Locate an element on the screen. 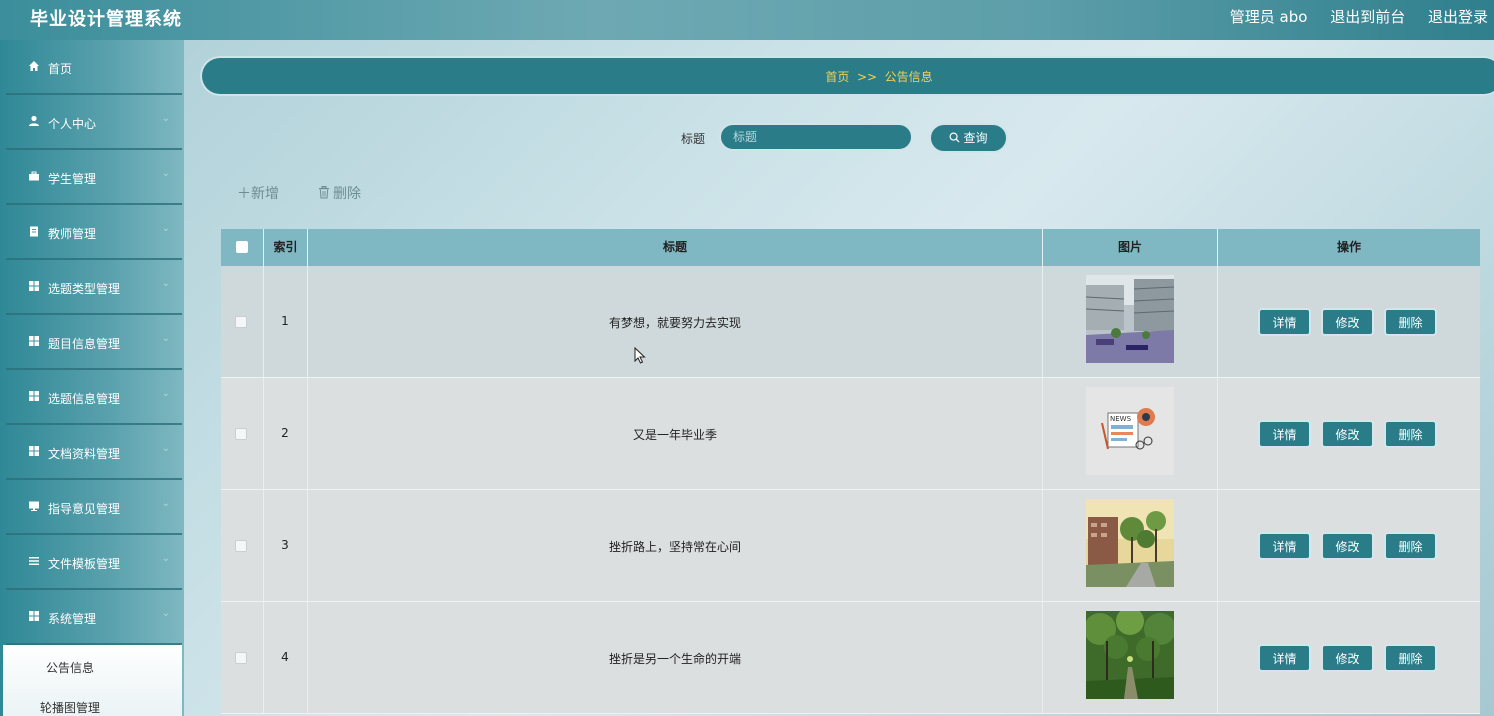 This screenshot has width=1494, height=716. sidebar-item-label: 首页 is located at coordinates (60, 69).